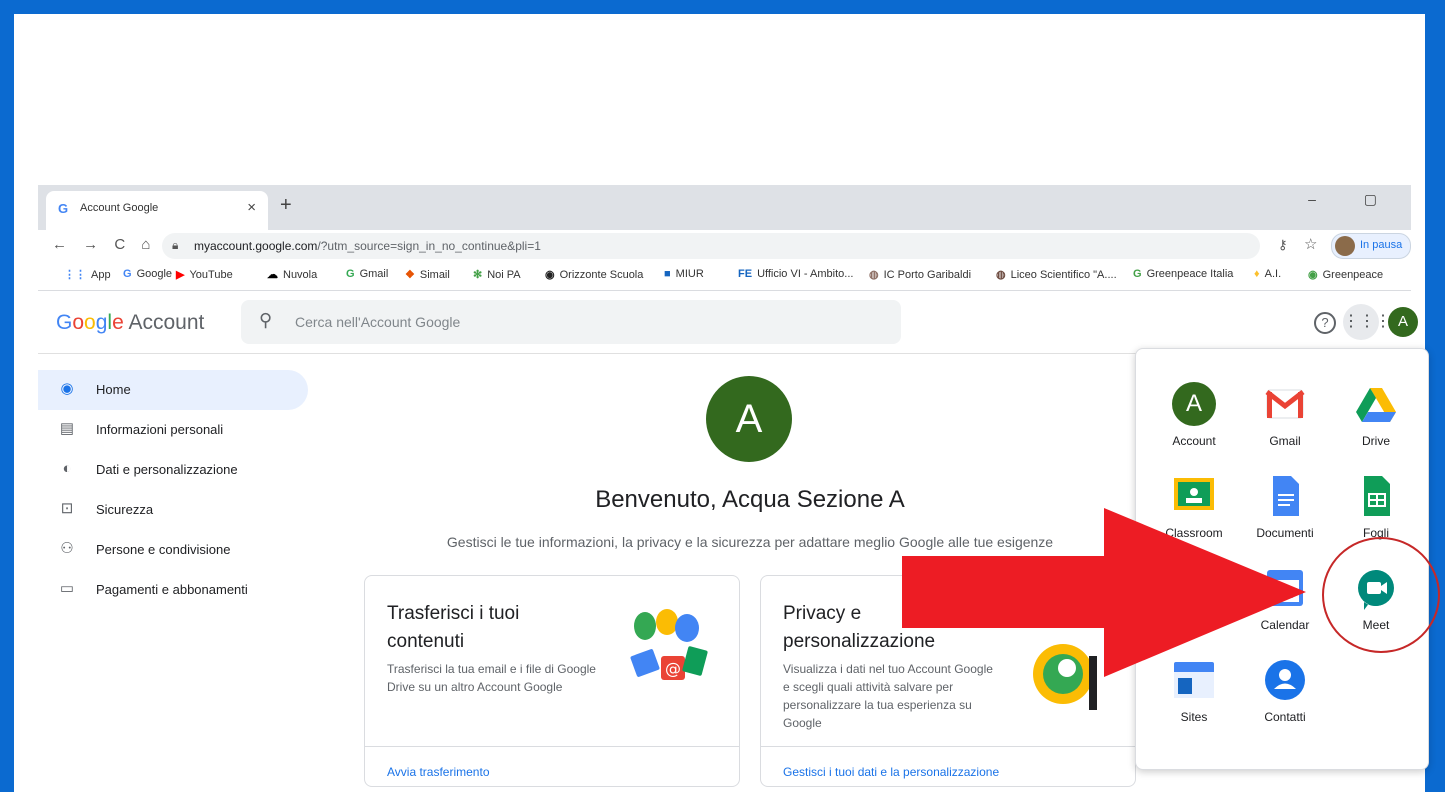  What do you see at coordinates (211, 275) in the screenshot?
I see `bookmark-label: YouTube` at bounding box center [211, 275].